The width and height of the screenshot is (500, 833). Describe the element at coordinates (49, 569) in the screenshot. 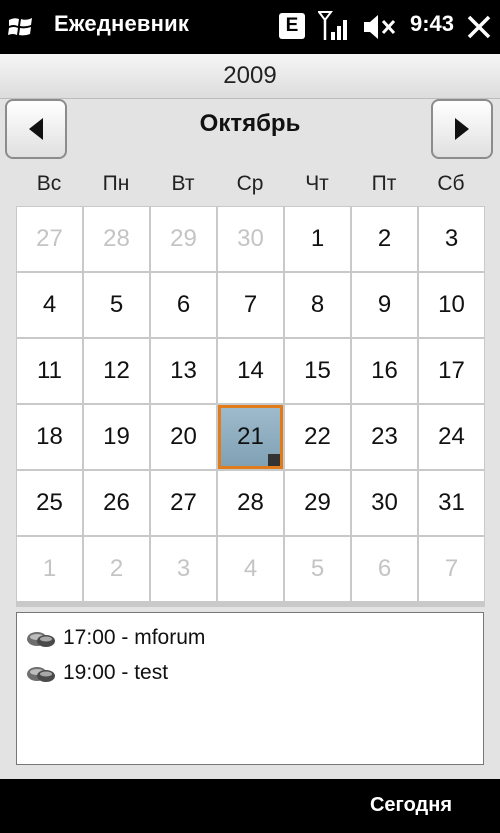

I see `day-cell-other-month: 1` at that location.